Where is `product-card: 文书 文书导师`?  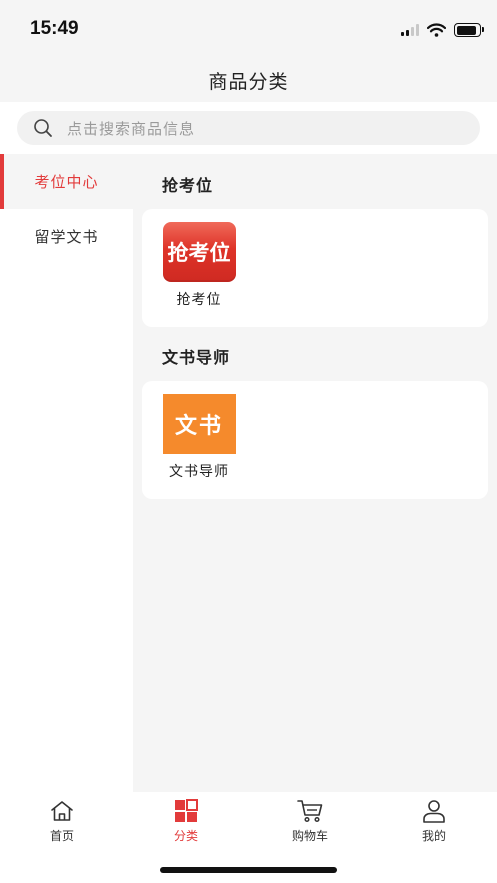 product-card: 文书 文书导师 is located at coordinates (315, 440).